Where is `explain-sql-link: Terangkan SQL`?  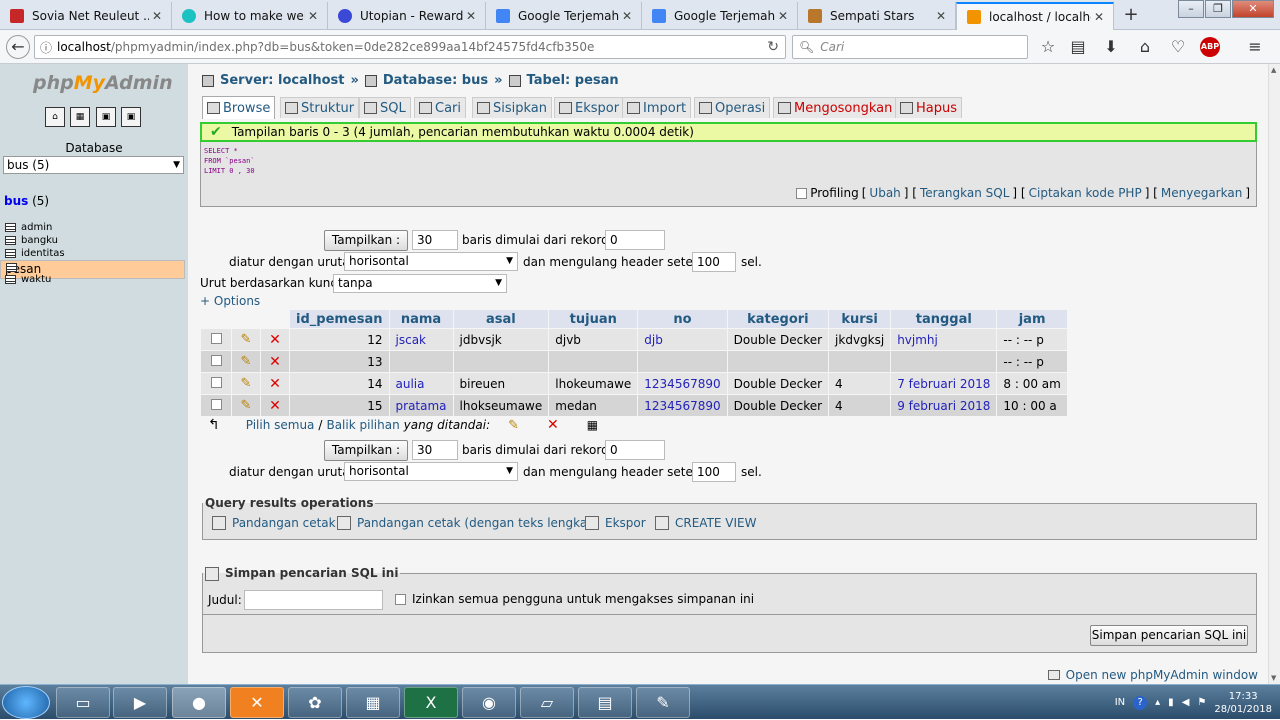 explain-sql-link: Terangkan SQL is located at coordinates (964, 193).